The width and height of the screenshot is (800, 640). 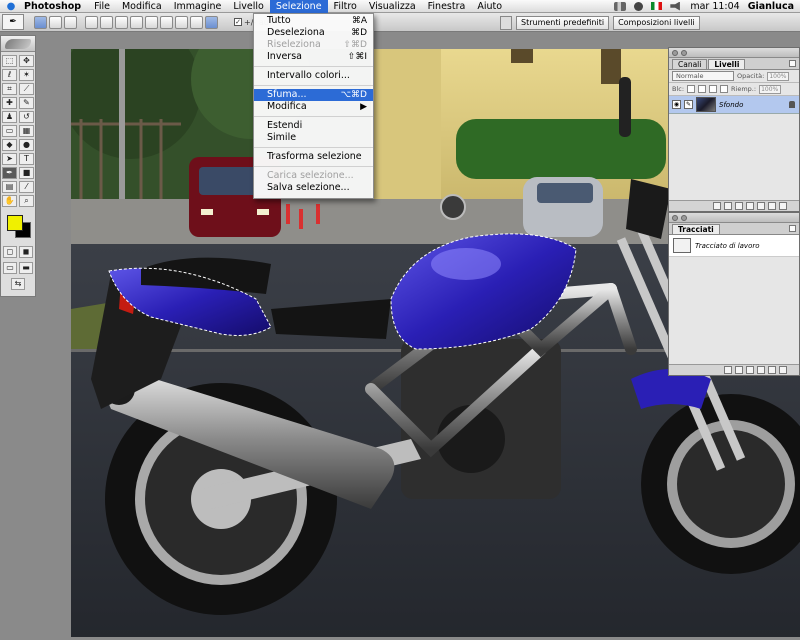 What do you see at coordinates (772, 206) in the screenshot?
I see `new-layer-icon` at bounding box center [772, 206].